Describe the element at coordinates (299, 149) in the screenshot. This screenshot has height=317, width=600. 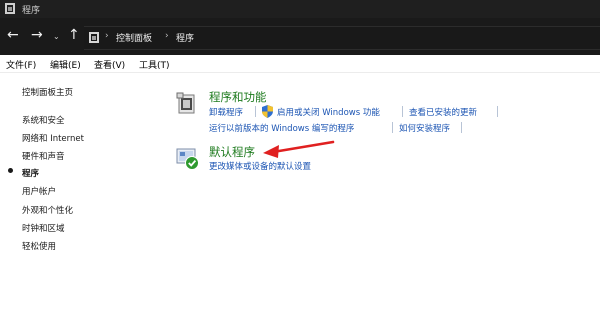
I see `annotation-arrow-icon` at that location.